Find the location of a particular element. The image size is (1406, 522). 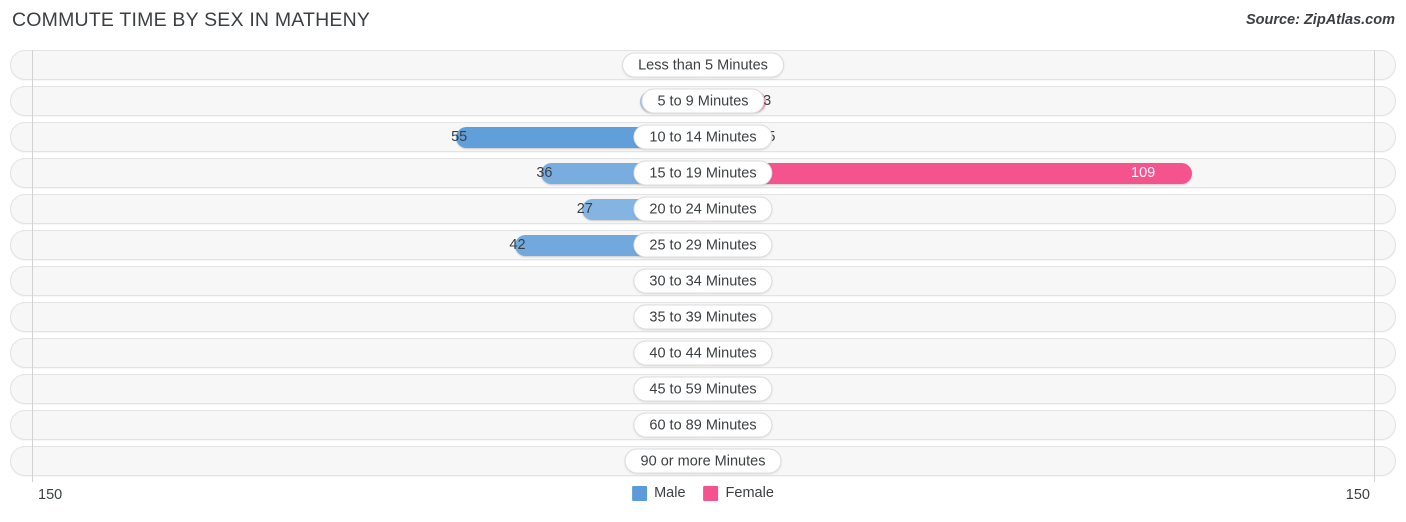

category-label: 5 to 9 Minutes is located at coordinates (703, 101).